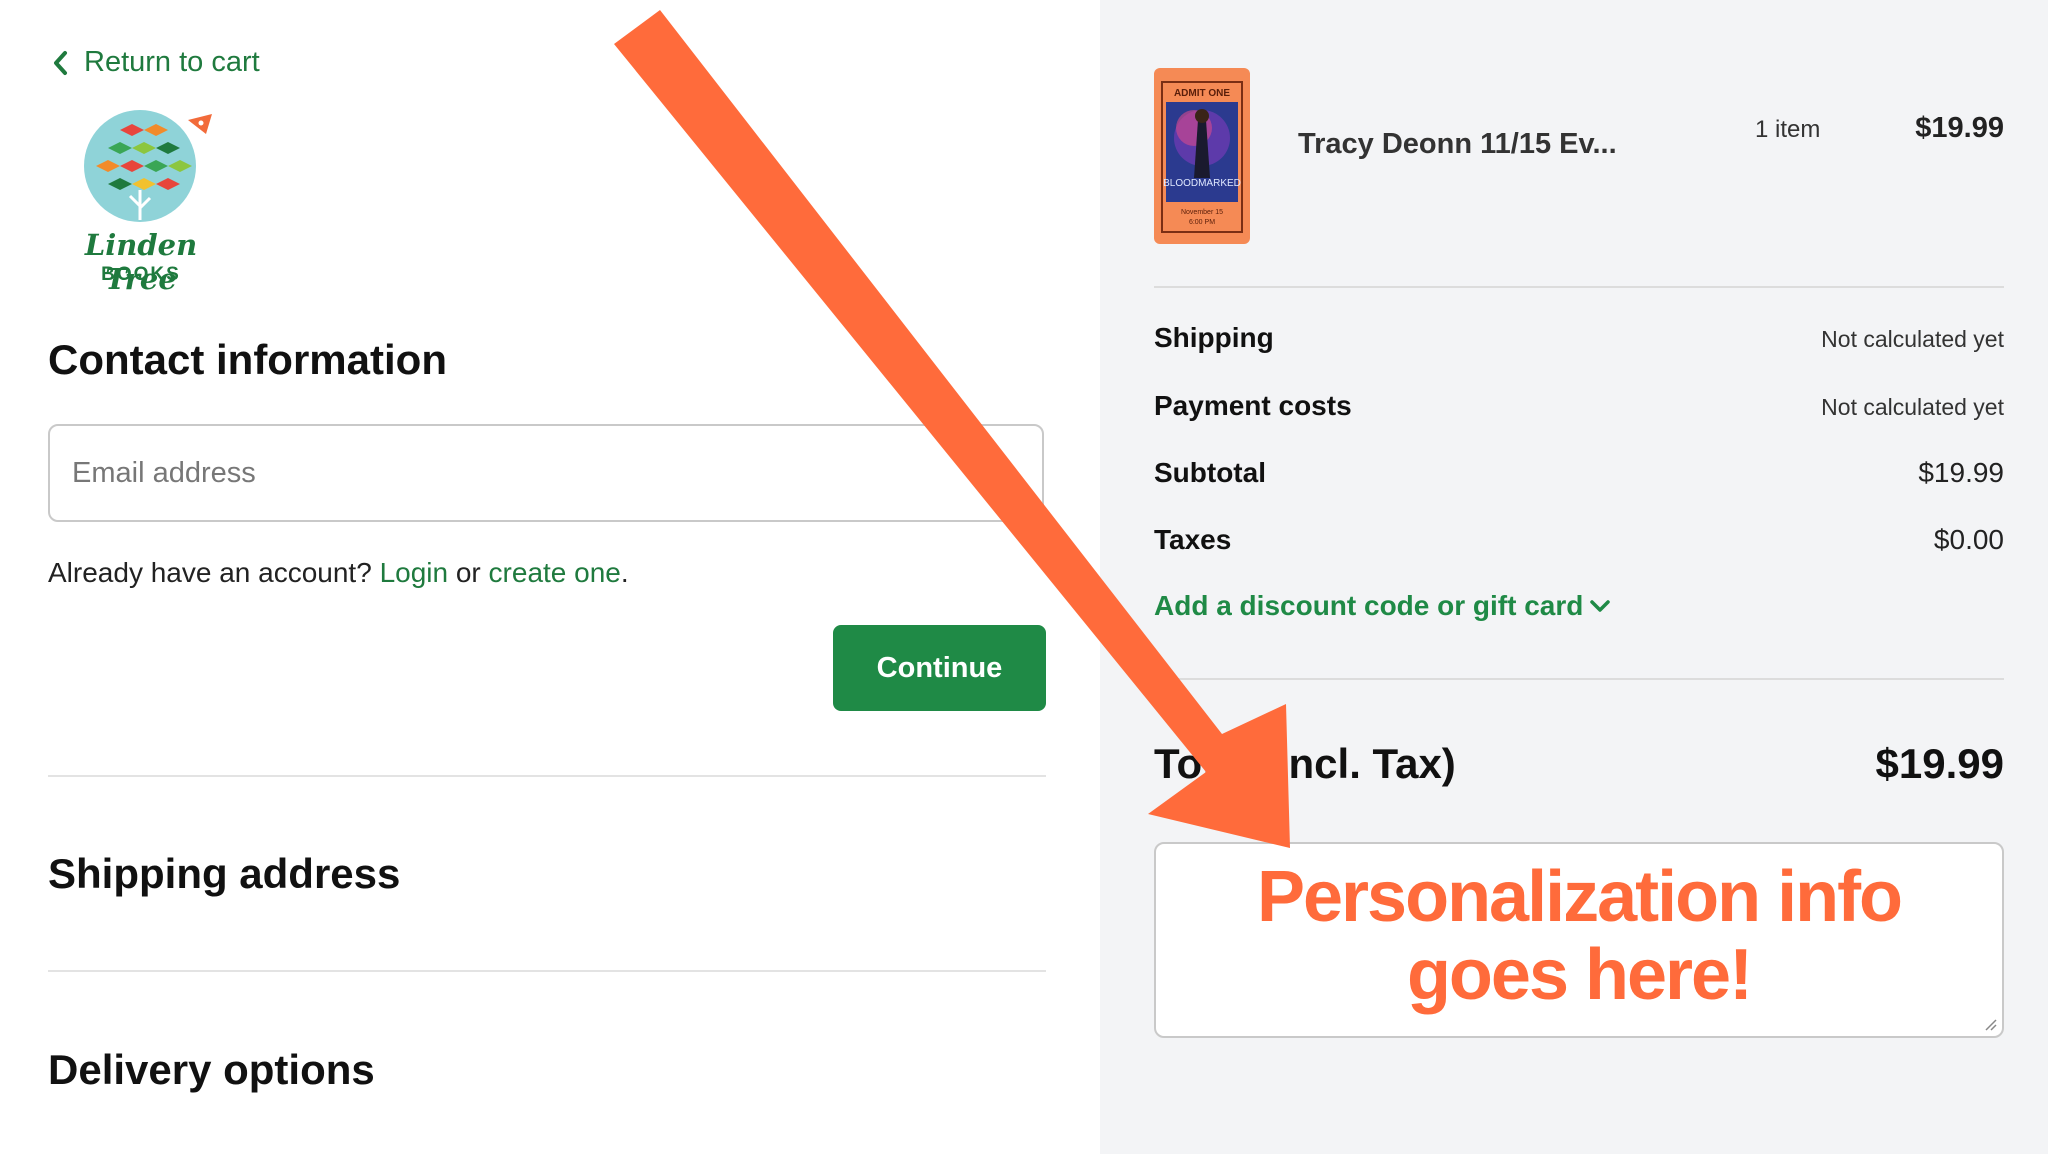  What do you see at coordinates (1193, 539) in the screenshot?
I see `taxes-label: Taxes` at bounding box center [1193, 539].